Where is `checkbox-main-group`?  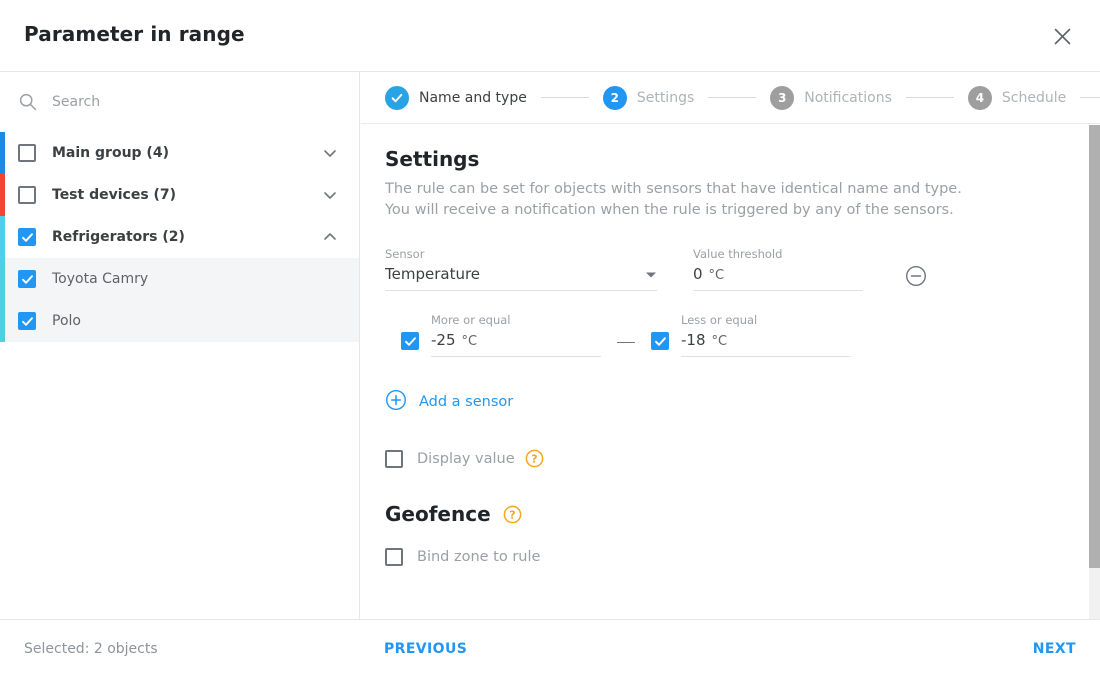
checkbox-main-group is located at coordinates (27, 153).